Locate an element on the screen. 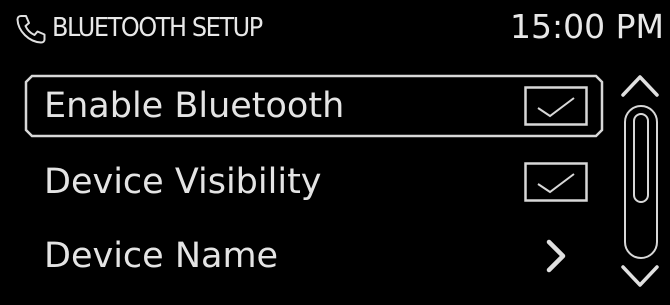  chevron-up-icon is located at coordinates (640, 85).